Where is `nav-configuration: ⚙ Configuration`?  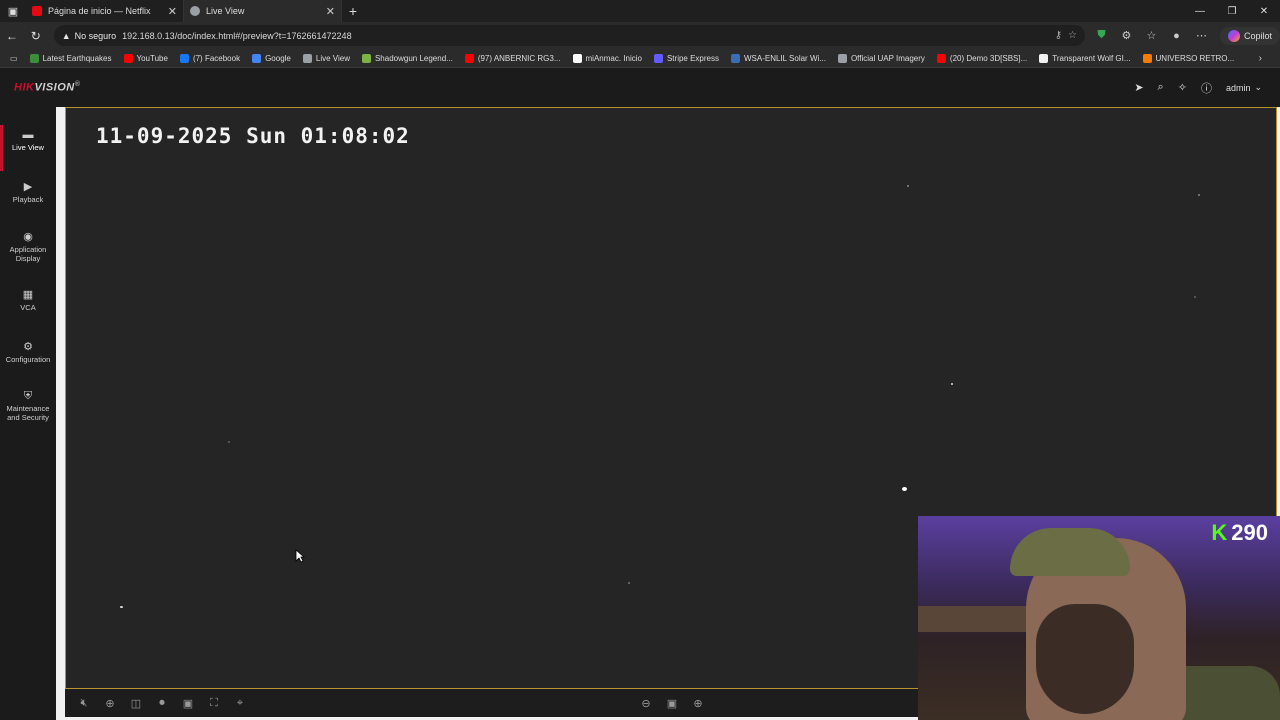 nav-configuration: ⚙ Configuration is located at coordinates (28, 353).